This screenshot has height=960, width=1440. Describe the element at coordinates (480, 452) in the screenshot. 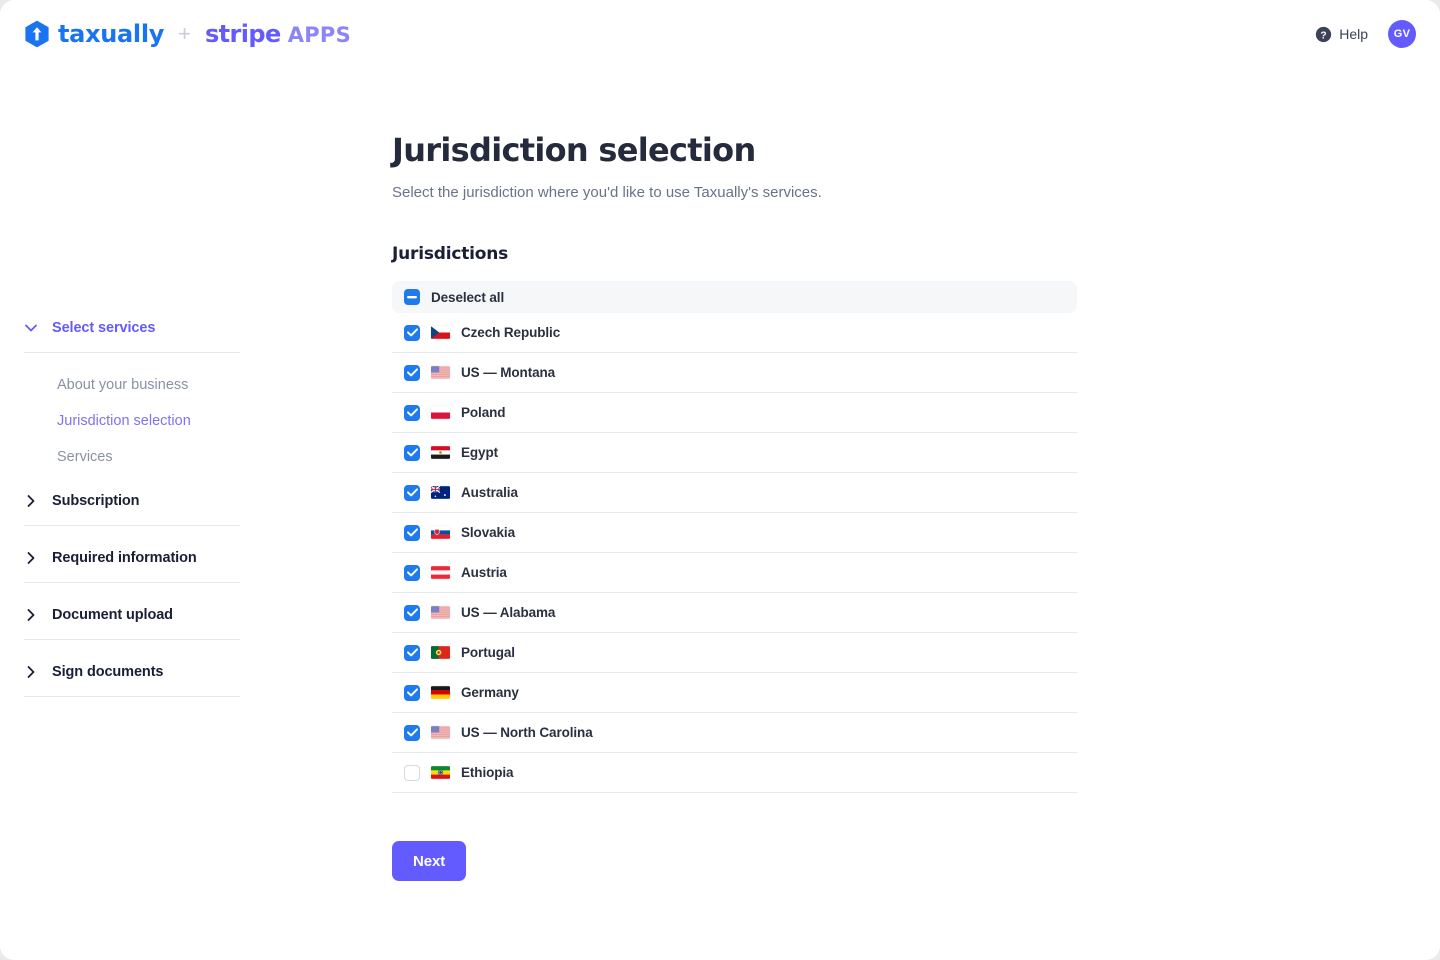

I see `jurisdiction-label: Egypt` at that location.